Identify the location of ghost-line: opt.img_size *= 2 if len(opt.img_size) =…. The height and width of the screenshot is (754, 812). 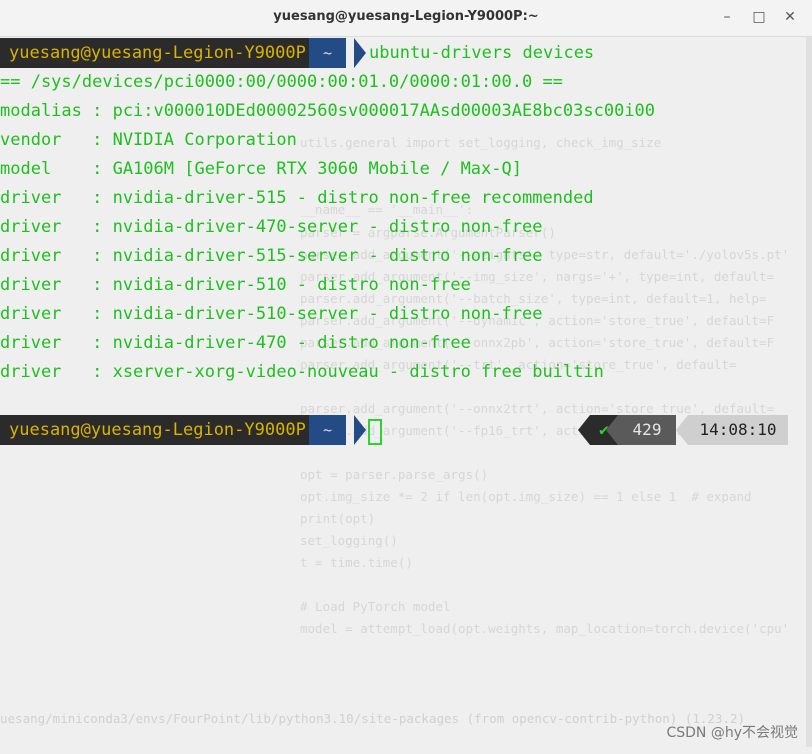
(526, 496).